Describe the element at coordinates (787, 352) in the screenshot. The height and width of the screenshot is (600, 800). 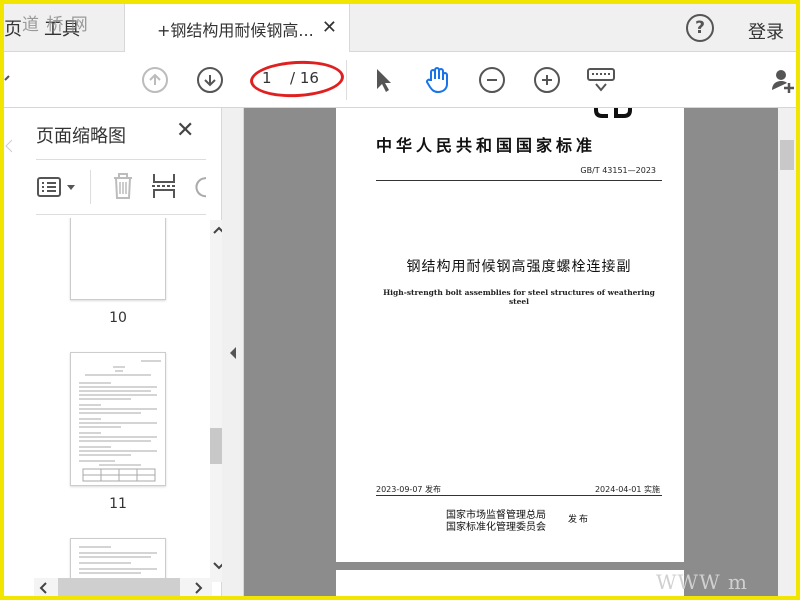
I see `document-scrollbar` at that location.